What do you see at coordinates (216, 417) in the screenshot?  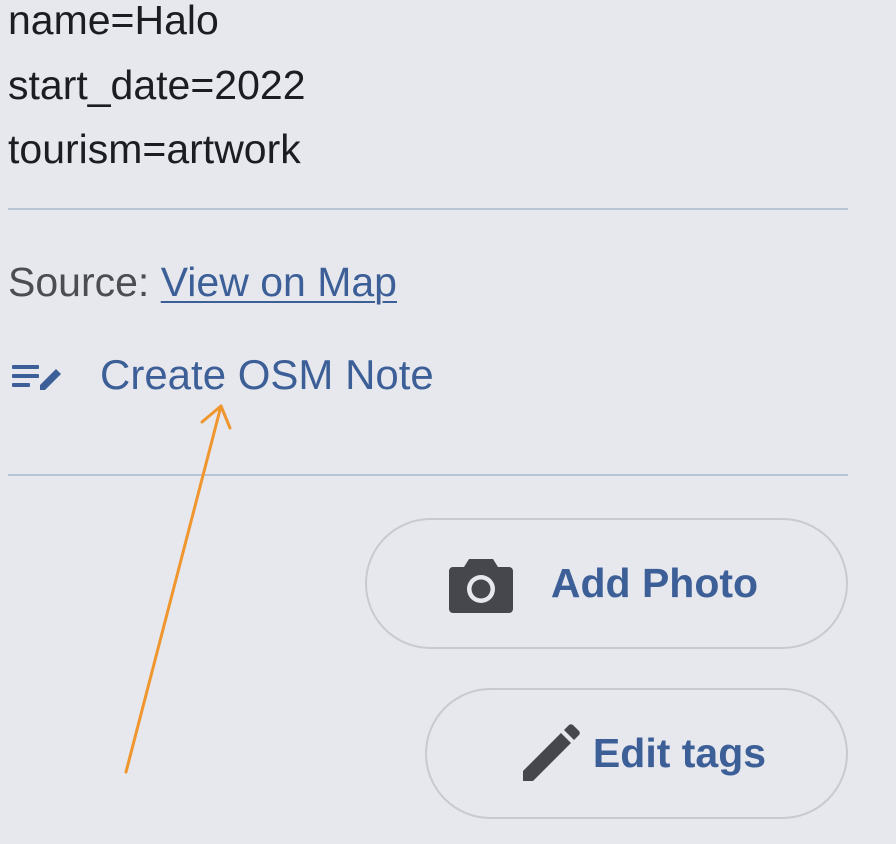 I see `annotation-arrow-head` at bounding box center [216, 417].